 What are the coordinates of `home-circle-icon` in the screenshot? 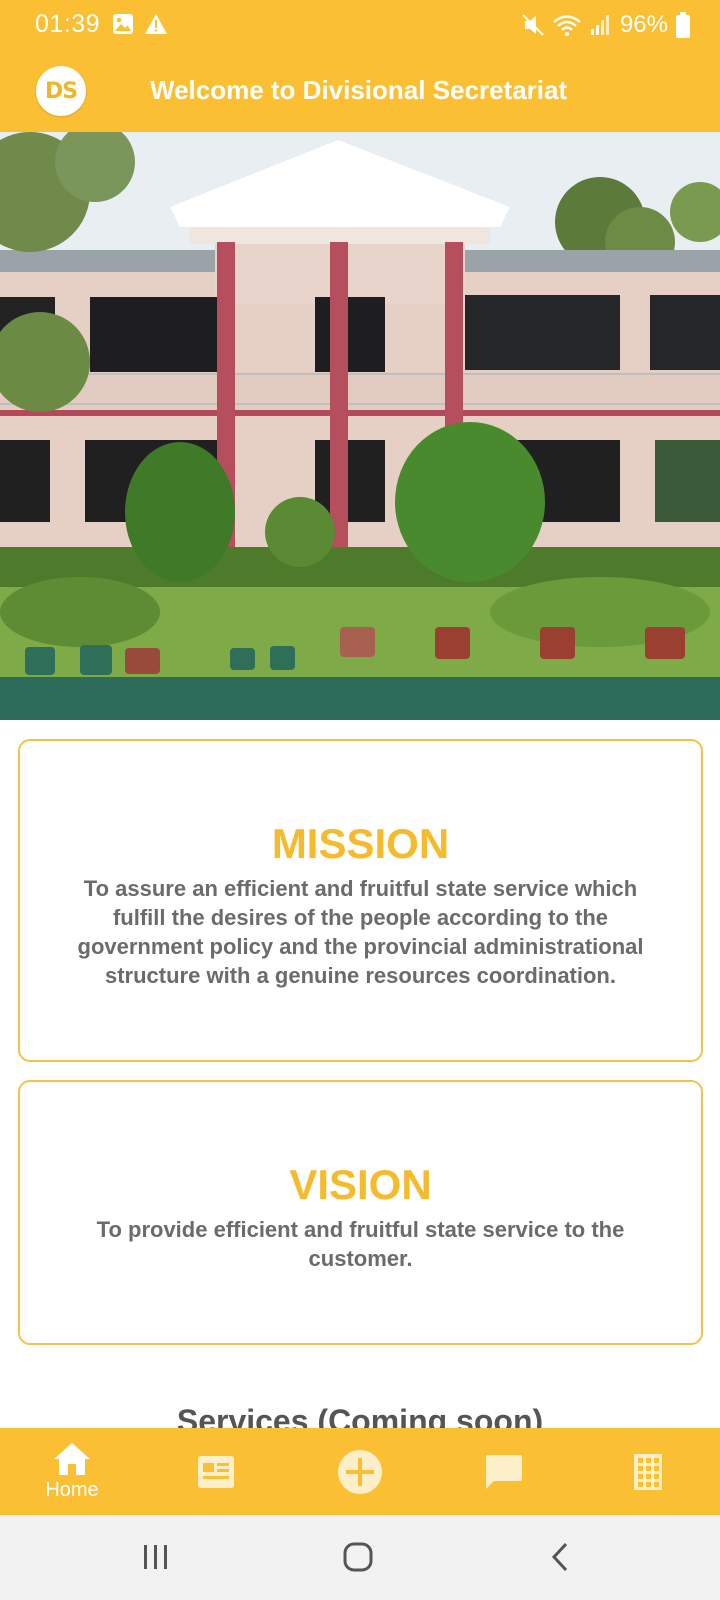 It's located at (358, 1557).